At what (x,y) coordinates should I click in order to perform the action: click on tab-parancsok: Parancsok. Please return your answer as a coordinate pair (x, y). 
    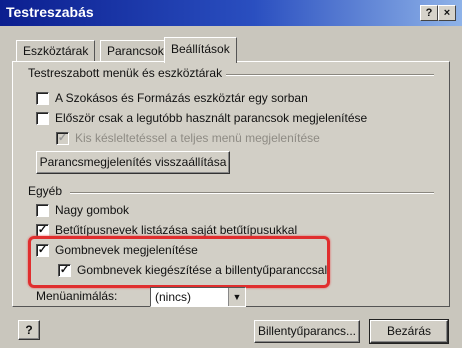
    Looking at the image, I should click on (135, 51).